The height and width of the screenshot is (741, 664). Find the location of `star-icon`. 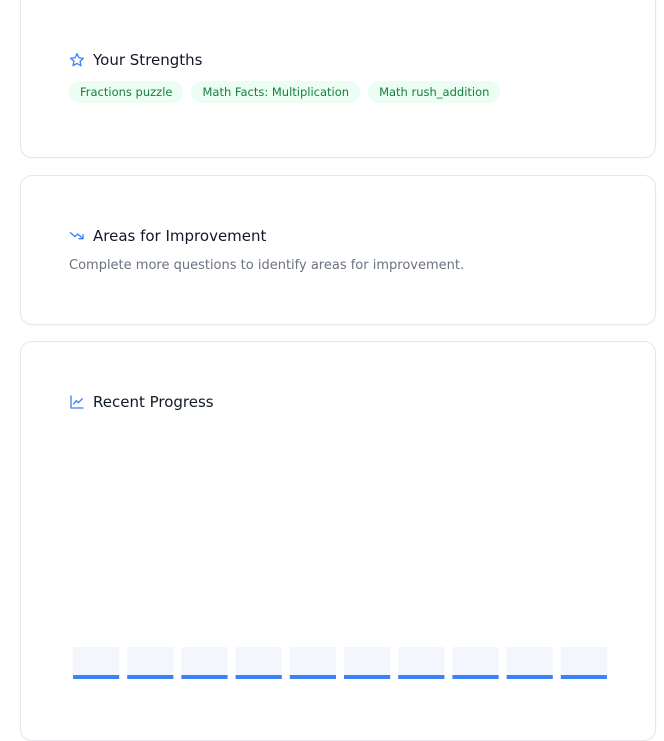

star-icon is located at coordinates (77, 60).